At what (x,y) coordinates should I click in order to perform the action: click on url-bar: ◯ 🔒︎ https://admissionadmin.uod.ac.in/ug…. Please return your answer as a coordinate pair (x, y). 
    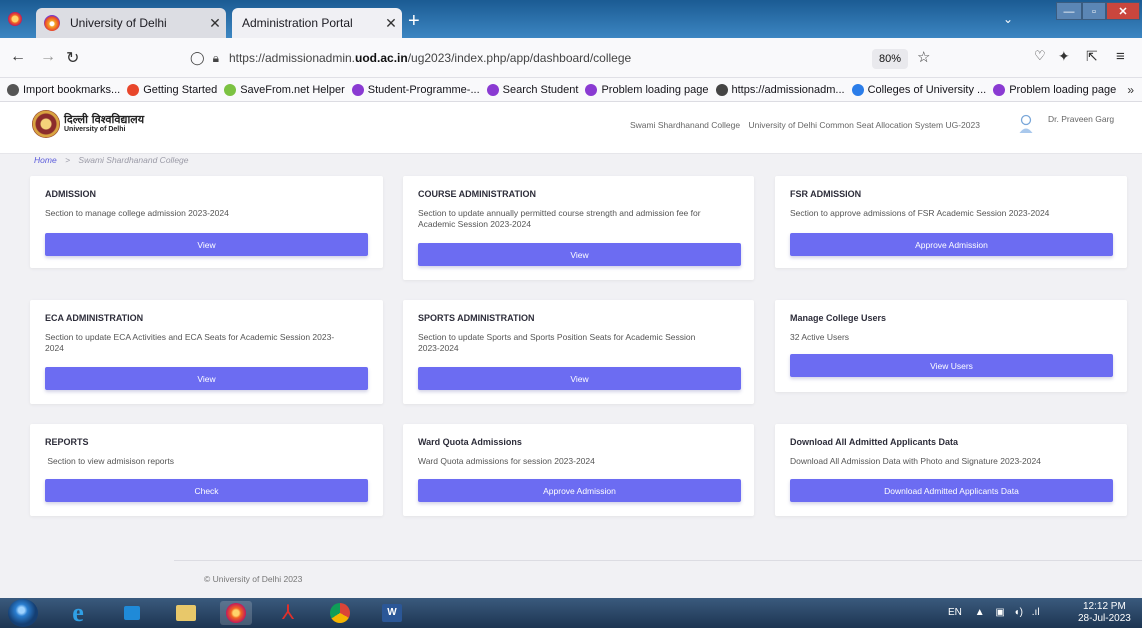
    Looking at the image, I should click on (570, 58).